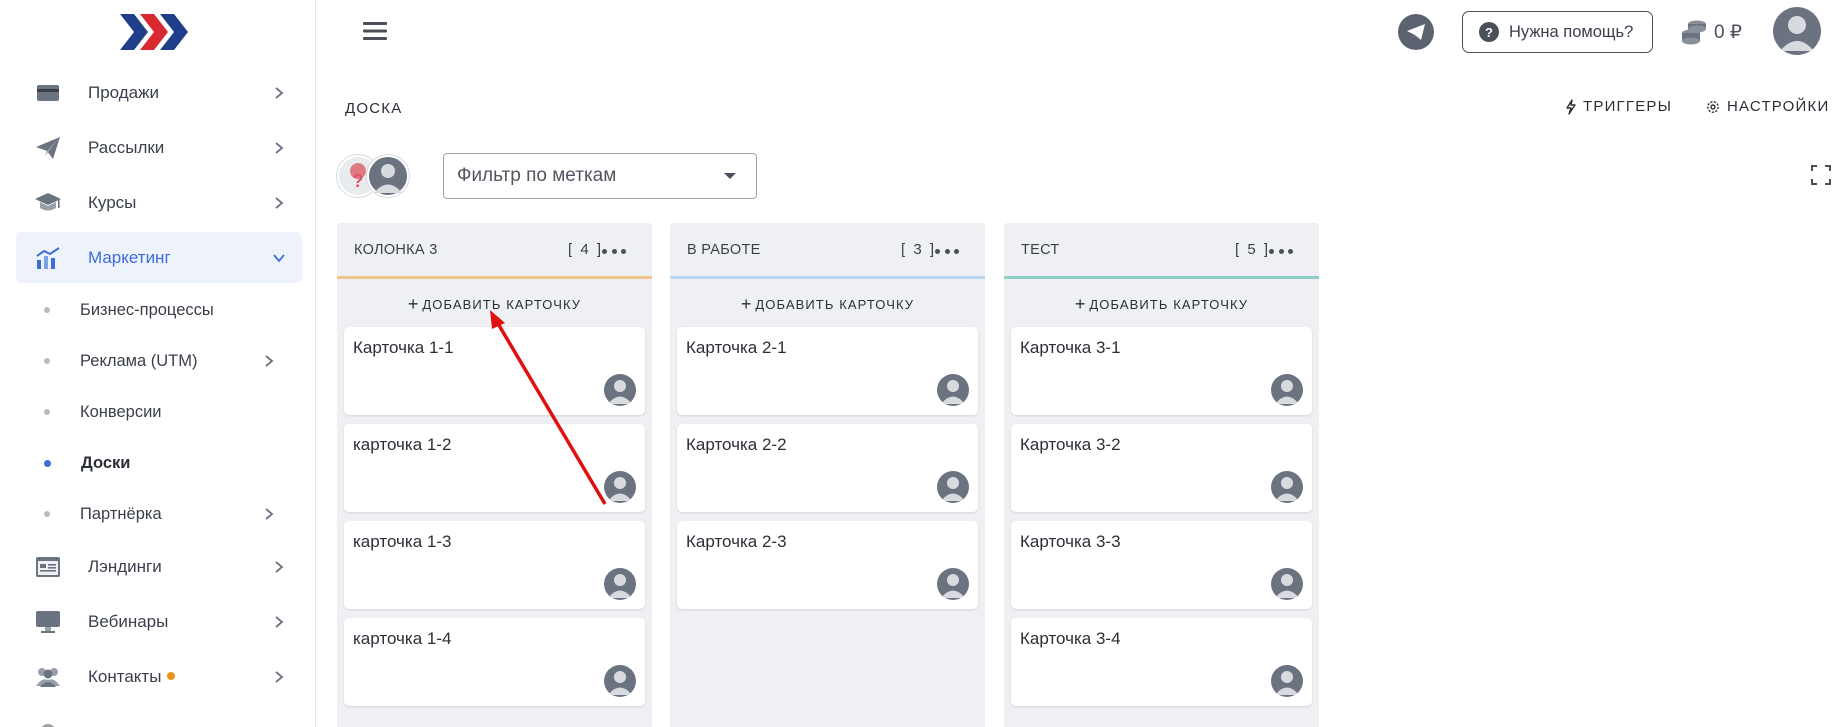  I want to click on card-title: карточка 1-4, so click(402, 638).